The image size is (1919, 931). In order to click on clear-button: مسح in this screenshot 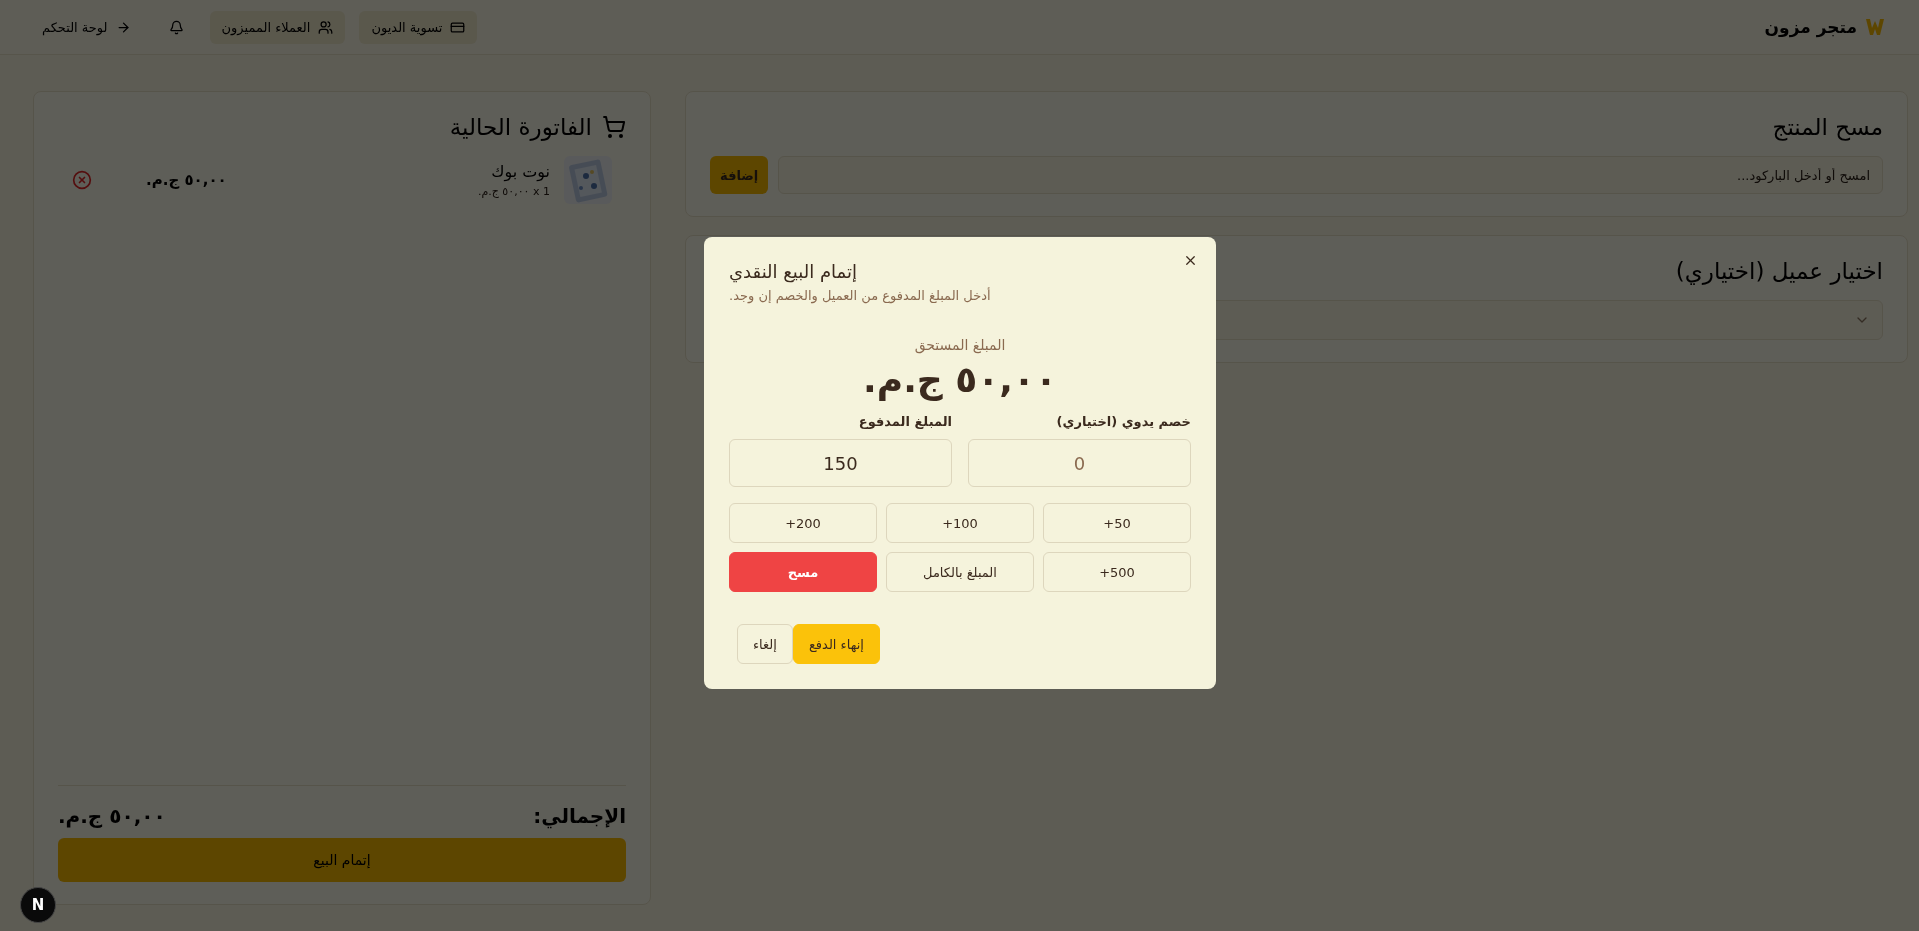, I will do `click(803, 572)`.